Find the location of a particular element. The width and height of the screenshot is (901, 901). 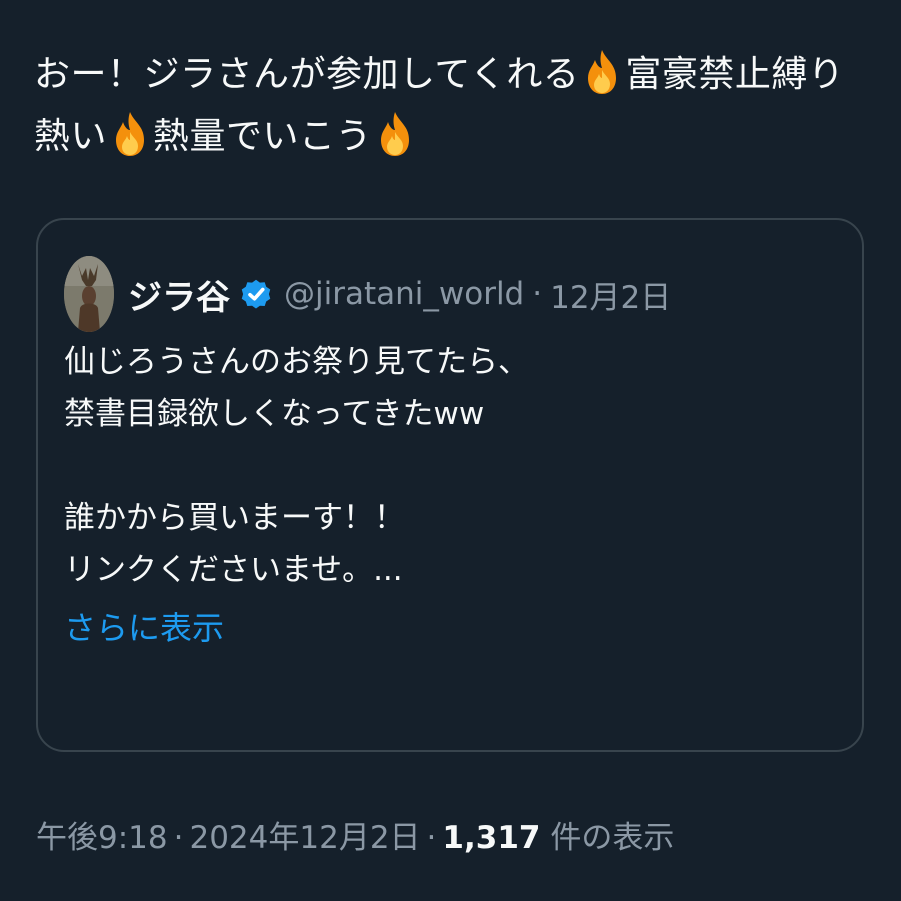

tweet-text-segment: 熱い is located at coordinates (71, 136).